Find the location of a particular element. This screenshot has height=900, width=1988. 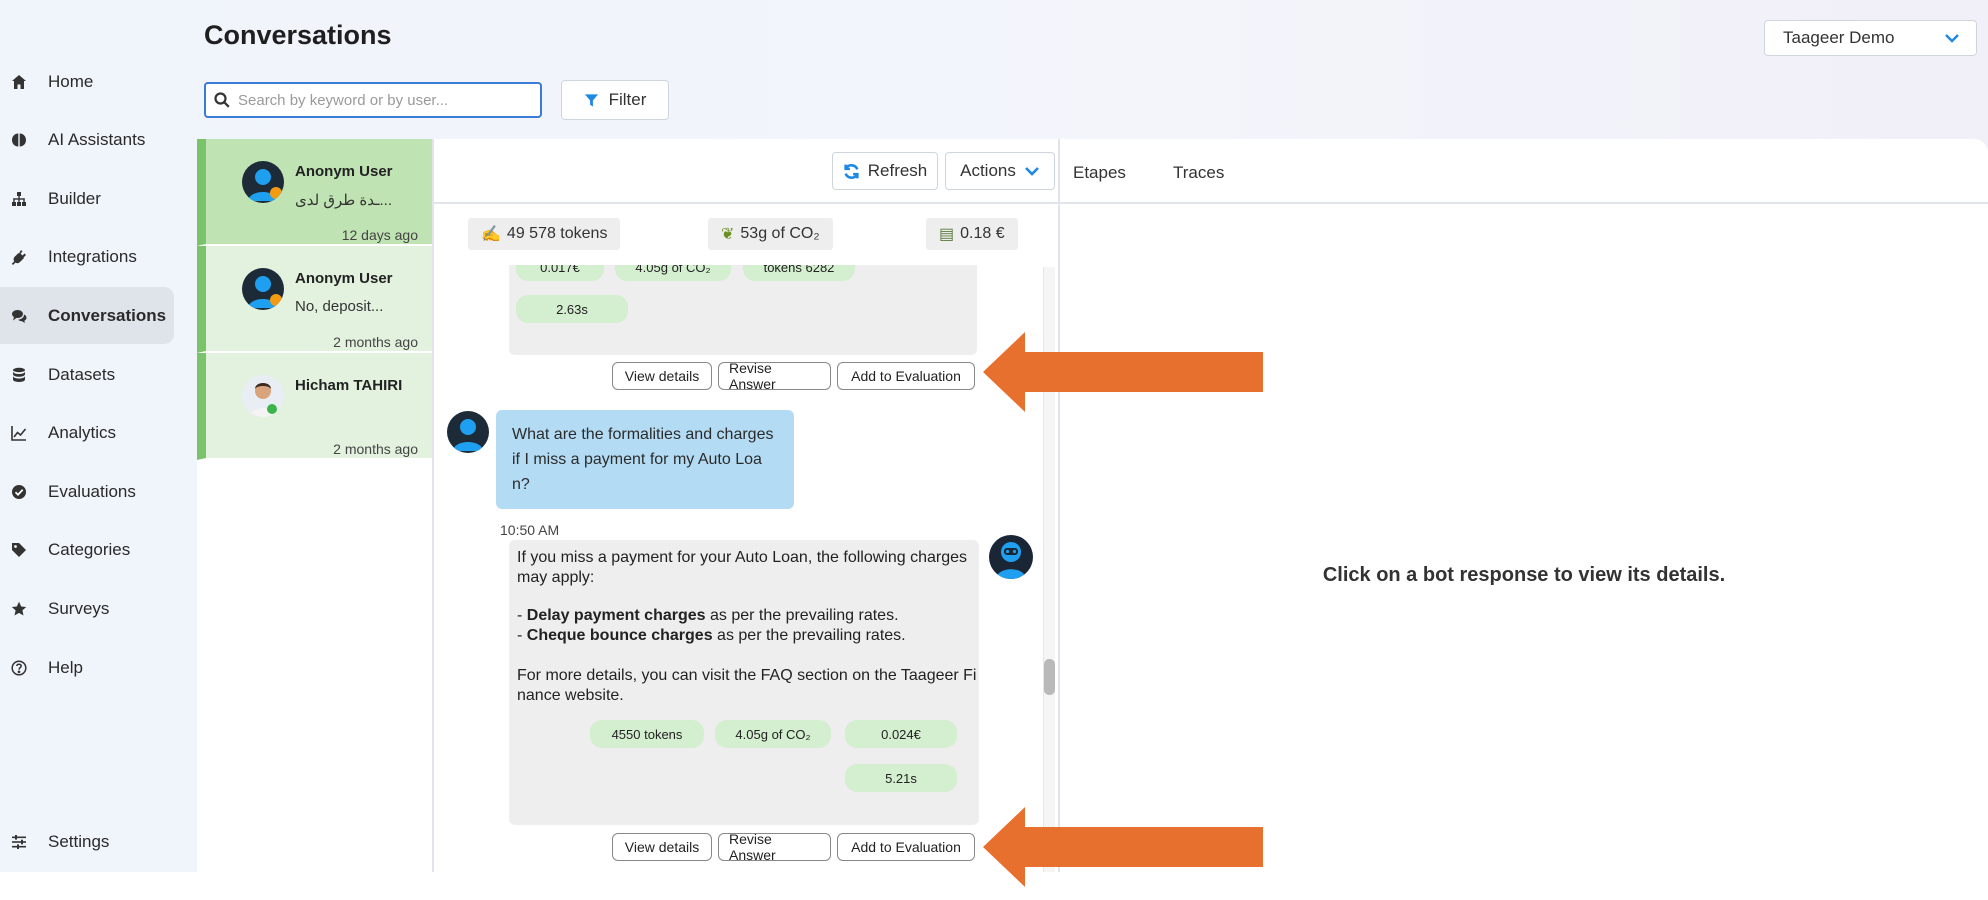

chat-toolbar: Refresh Actions is located at coordinates (746, 171).